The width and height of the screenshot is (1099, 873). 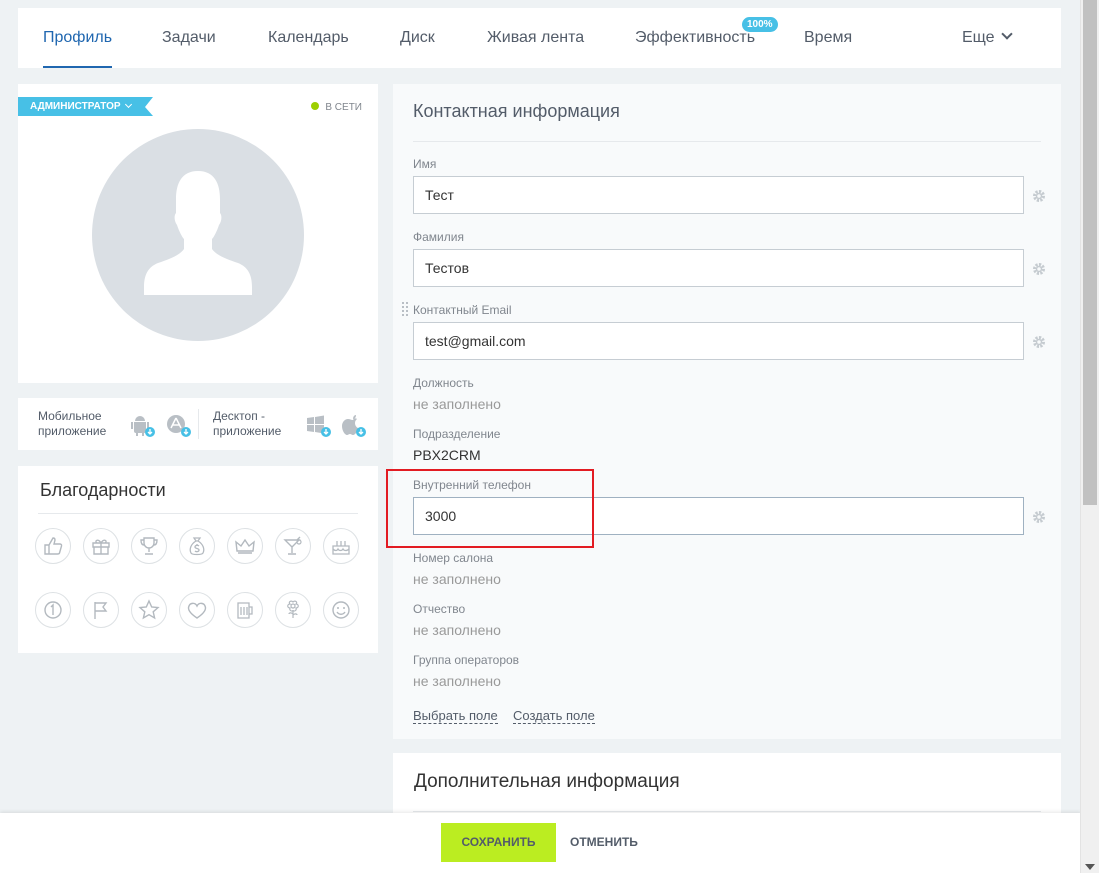 What do you see at coordinates (417, 38) in the screenshot?
I see `tab-disk: Диск` at bounding box center [417, 38].